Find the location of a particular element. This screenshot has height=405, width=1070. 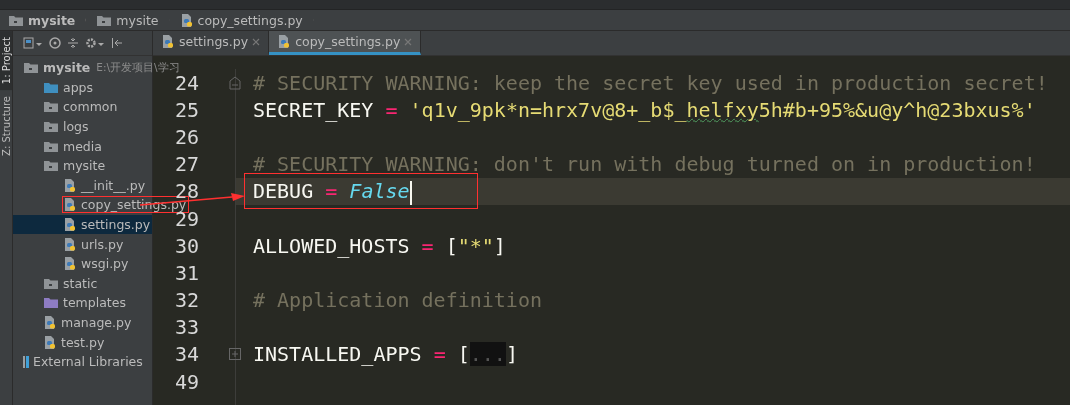

line-number: 32 is located at coordinates (188, 300).